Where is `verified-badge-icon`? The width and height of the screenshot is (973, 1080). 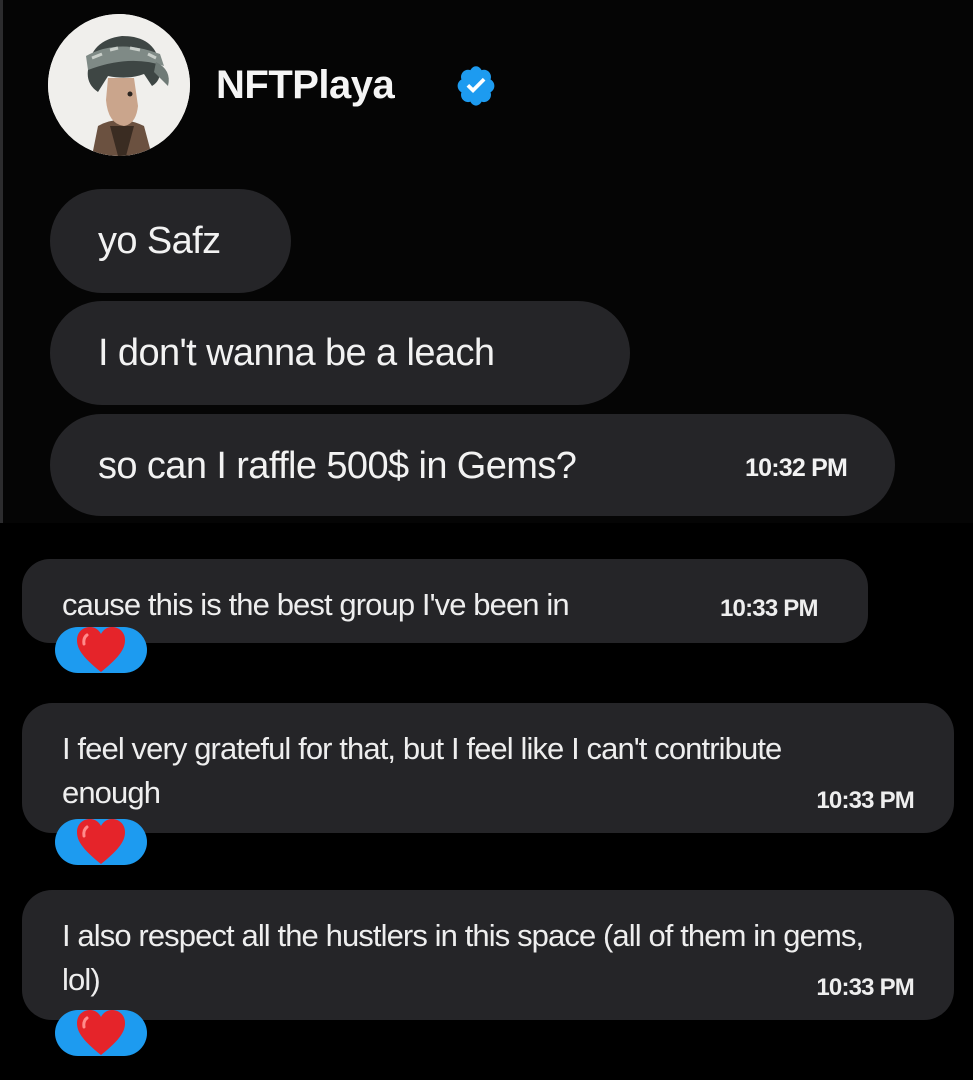 verified-badge-icon is located at coordinates (476, 86).